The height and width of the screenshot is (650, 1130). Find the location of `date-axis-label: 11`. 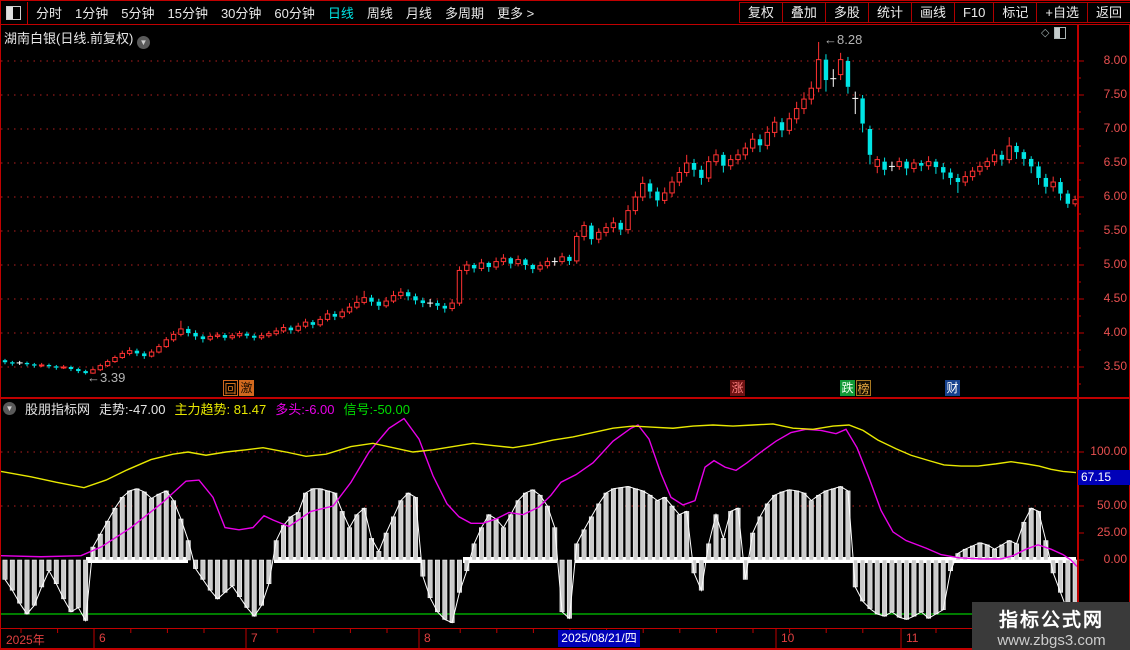

date-axis-label: 11 is located at coordinates (912, 638).